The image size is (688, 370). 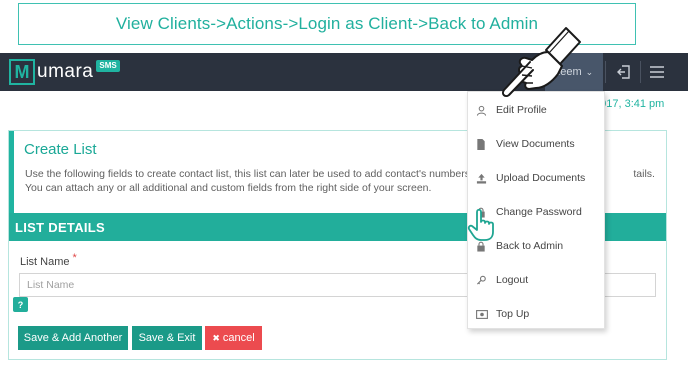 What do you see at coordinates (22, 72) in the screenshot?
I see `logo-letter: M` at bounding box center [22, 72].